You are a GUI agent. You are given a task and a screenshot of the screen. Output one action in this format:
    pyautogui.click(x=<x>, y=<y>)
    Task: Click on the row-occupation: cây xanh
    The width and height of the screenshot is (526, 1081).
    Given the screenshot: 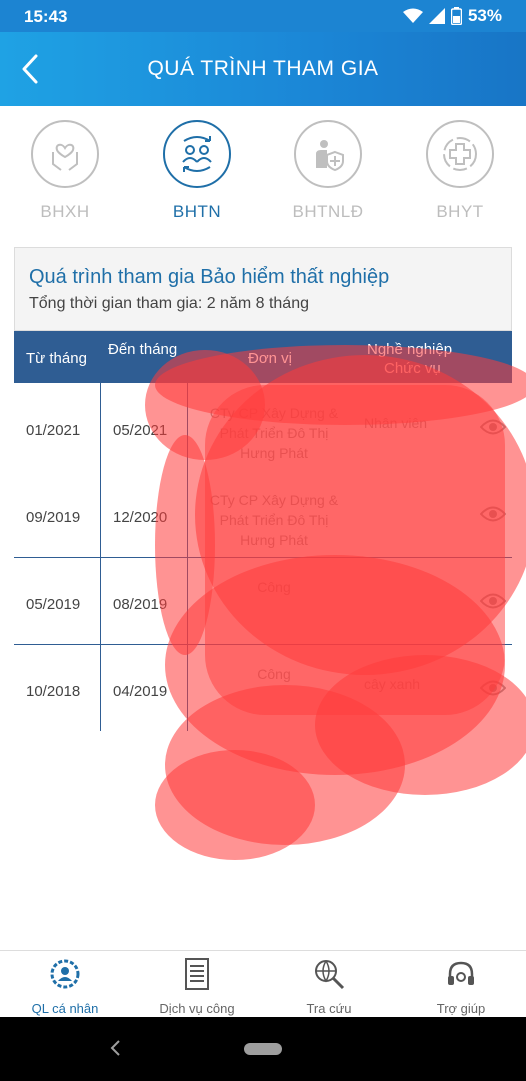 What is the action you would take?
    pyautogui.click(x=392, y=684)
    